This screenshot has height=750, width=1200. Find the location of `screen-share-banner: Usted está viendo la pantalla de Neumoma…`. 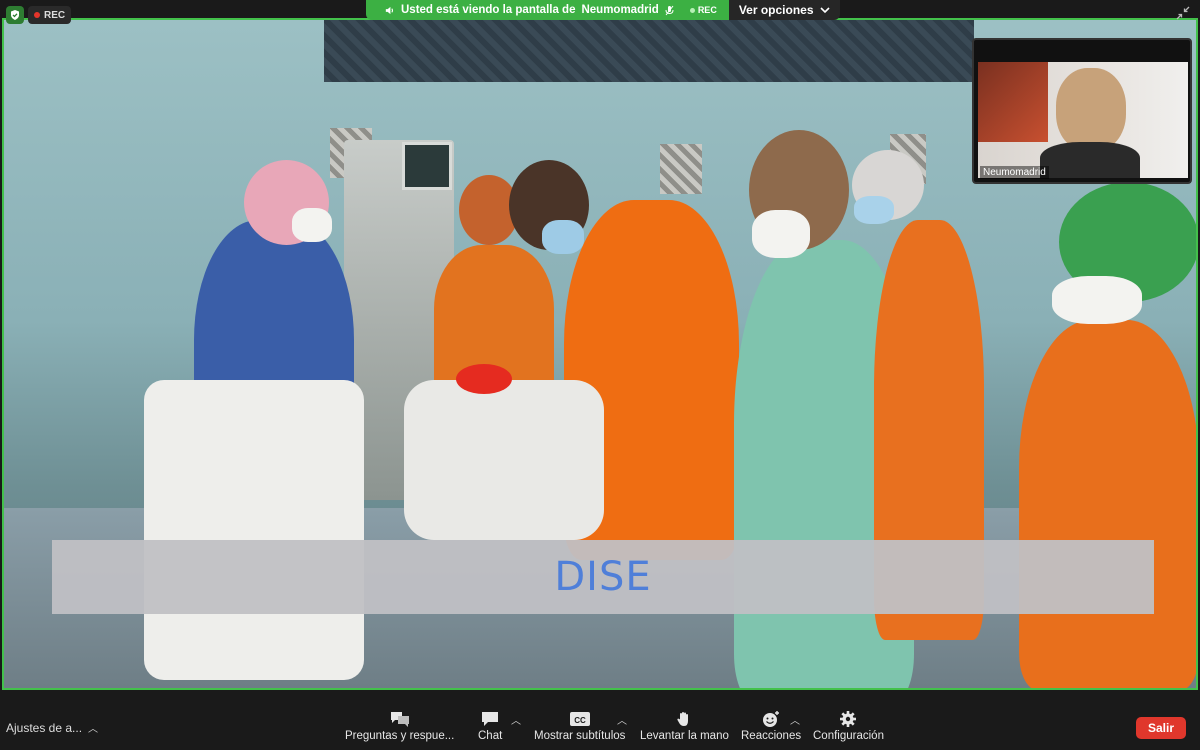

screen-share-banner: Usted está viendo la pantalla de Neumoma… is located at coordinates (603, 10).